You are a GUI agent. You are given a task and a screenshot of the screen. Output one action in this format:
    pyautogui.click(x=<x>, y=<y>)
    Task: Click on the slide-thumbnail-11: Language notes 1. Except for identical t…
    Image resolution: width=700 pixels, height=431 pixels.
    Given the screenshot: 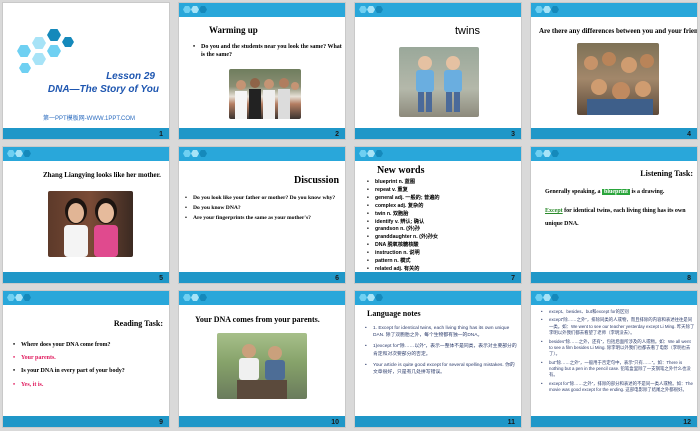 What is the action you would take?
    pyautogui.click(x=438, y=359)
    